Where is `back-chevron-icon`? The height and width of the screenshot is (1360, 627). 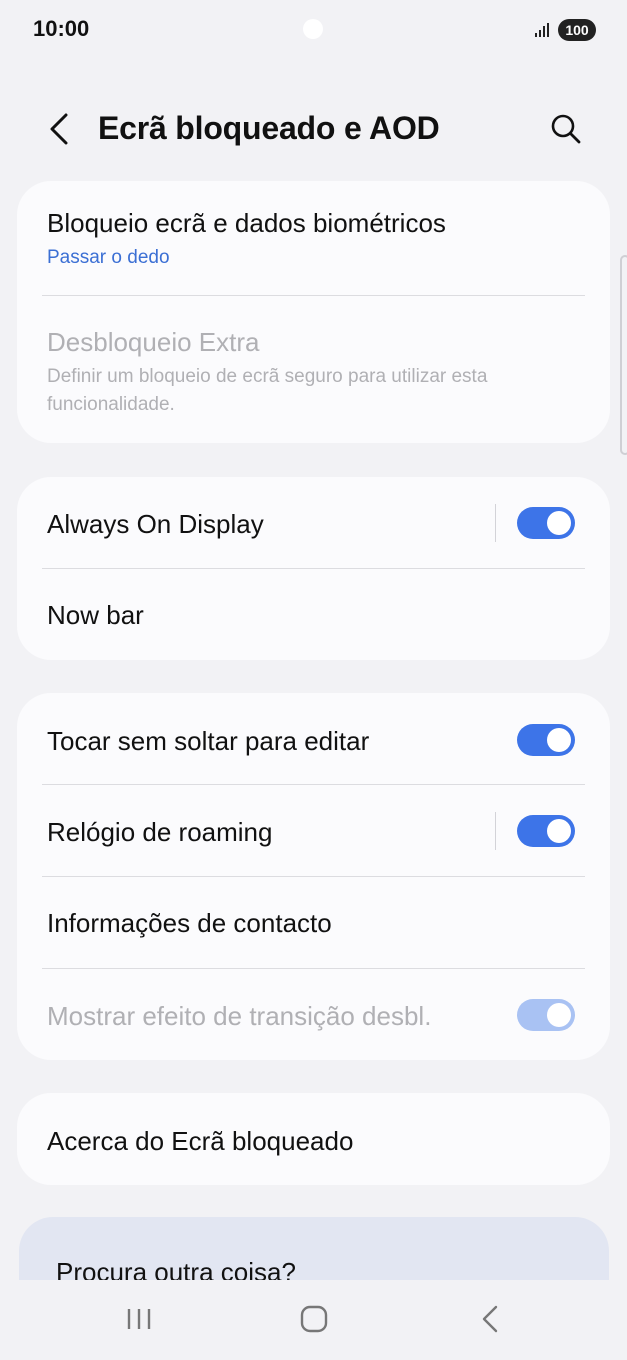 back-chevron-icon is located at coordinates (59, 129).